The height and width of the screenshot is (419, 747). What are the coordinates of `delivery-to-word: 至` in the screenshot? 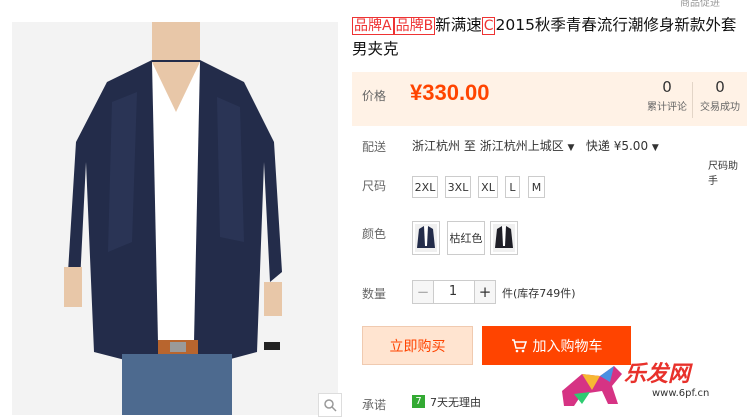 It's located at (469, 146).